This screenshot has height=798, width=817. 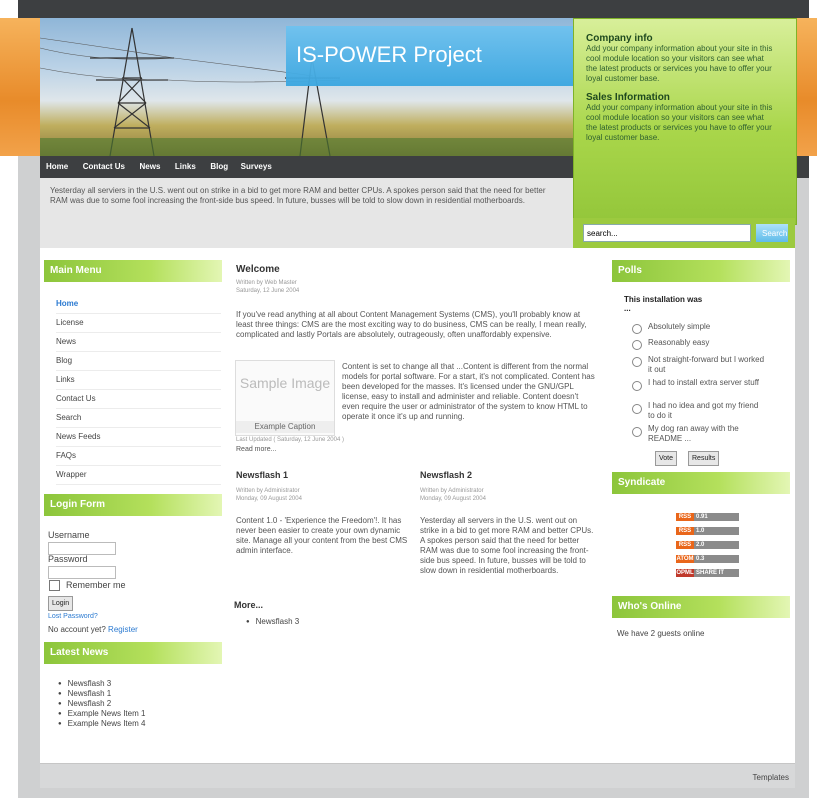 What do you see at coordinates (256, 167) in the screenshot?
I see `nav-surveys: Surveys` at bounding box center [256, 167].